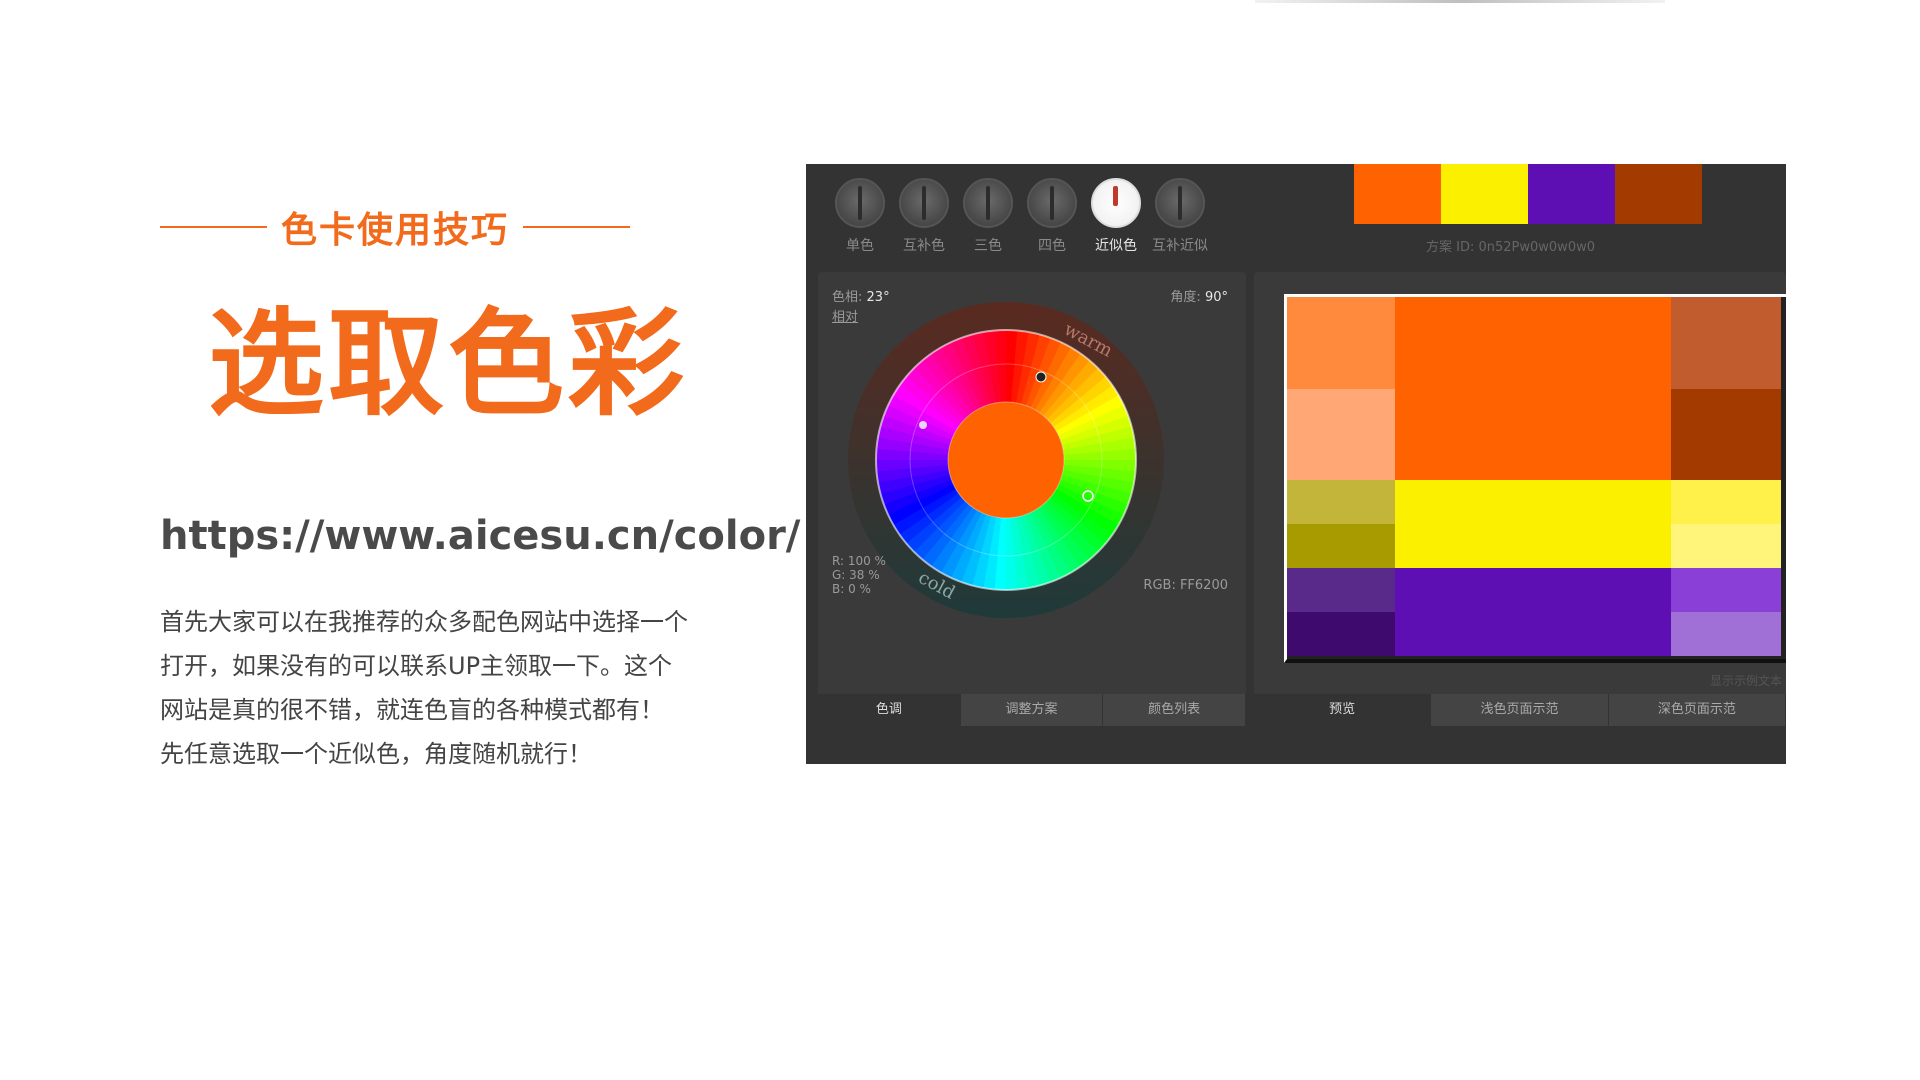 This screenshot has width=1920, height=1080. Describe the element at coordinates (988, 246) in the screenshot. I see `mode-label: 三色` at that location.